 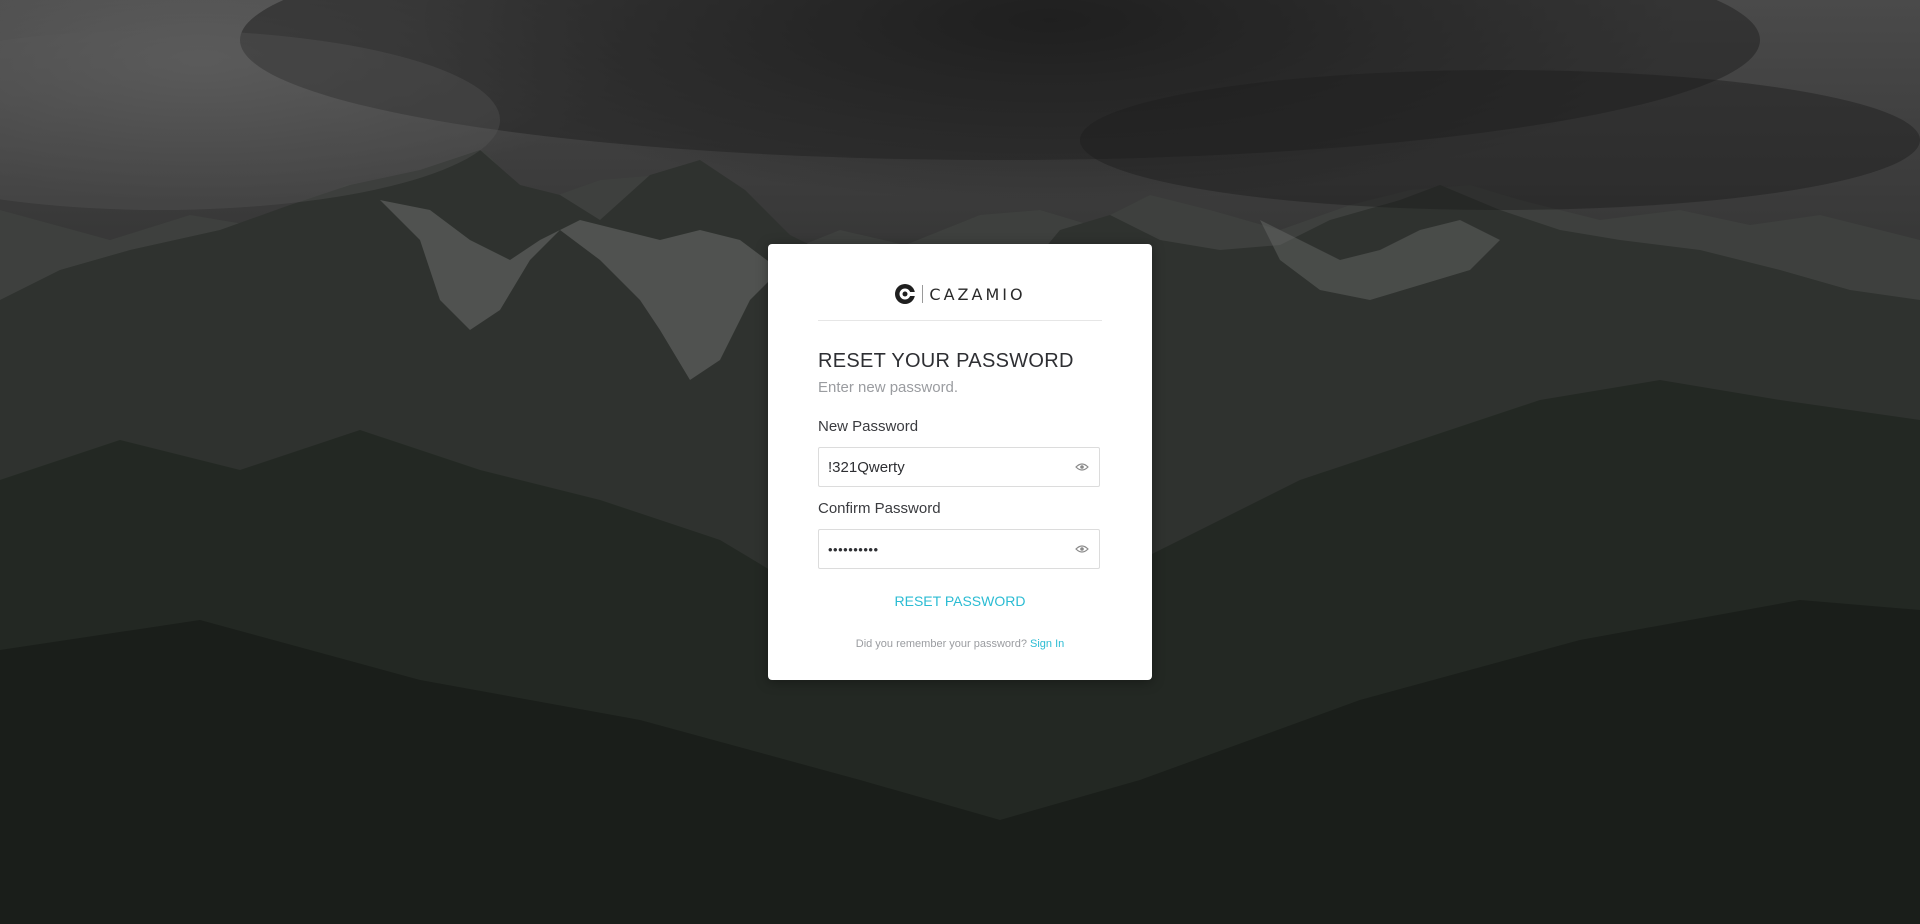 What do you see at coordinates (879, 508) in the screenshot?
I see `confirm-password-label: Confirm Password` at bounding box center [879, 508].